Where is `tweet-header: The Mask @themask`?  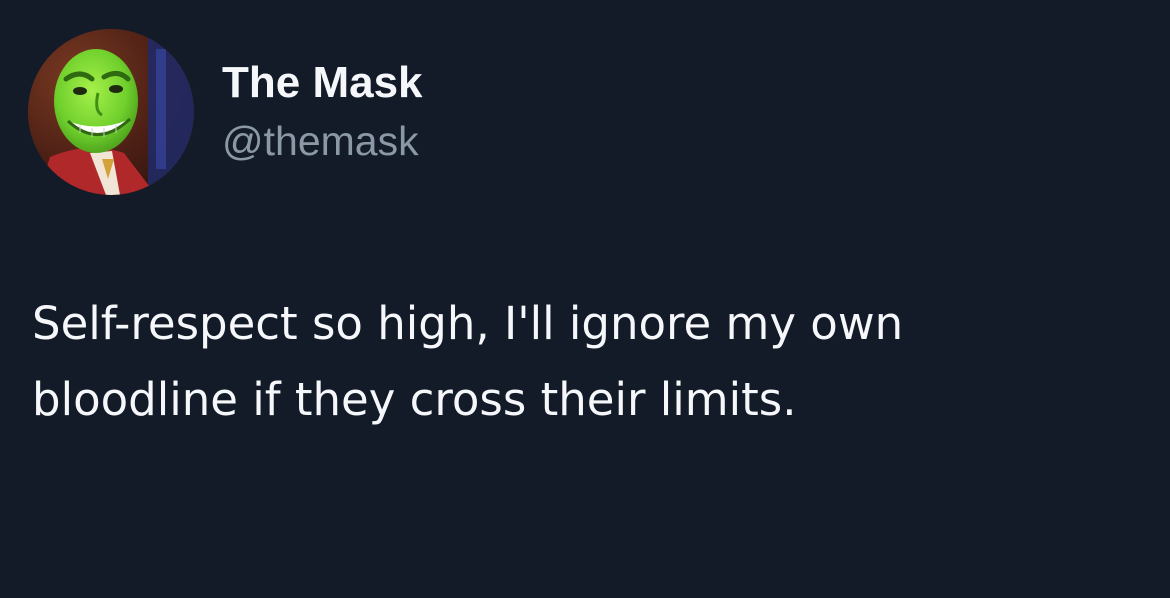 tweet-header: The Mask @themask is located at coordinates (225, 112).